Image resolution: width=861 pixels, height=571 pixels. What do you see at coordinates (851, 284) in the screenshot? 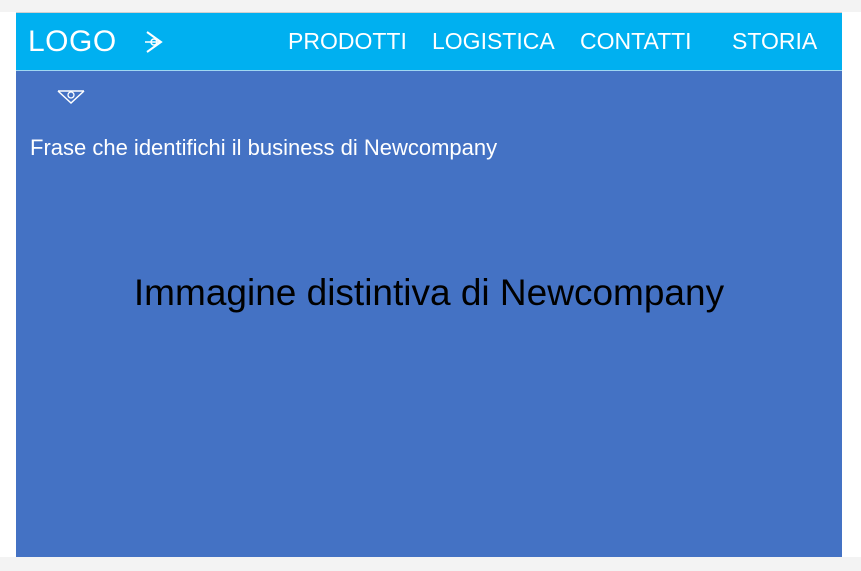
I see `right-gutter` at bounding box center [851, 284].